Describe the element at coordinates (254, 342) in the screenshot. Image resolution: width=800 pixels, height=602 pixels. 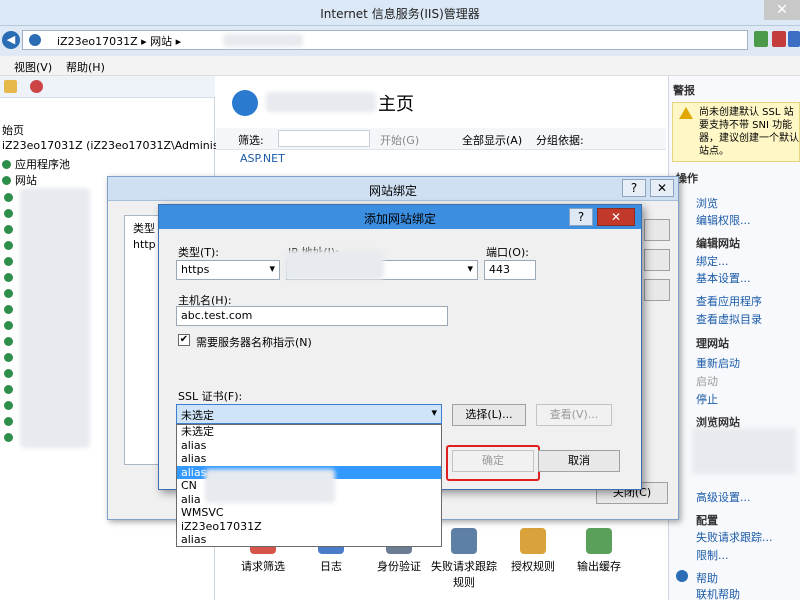
I see `sni-label: 需要服务器名称指示(N)` at that location.